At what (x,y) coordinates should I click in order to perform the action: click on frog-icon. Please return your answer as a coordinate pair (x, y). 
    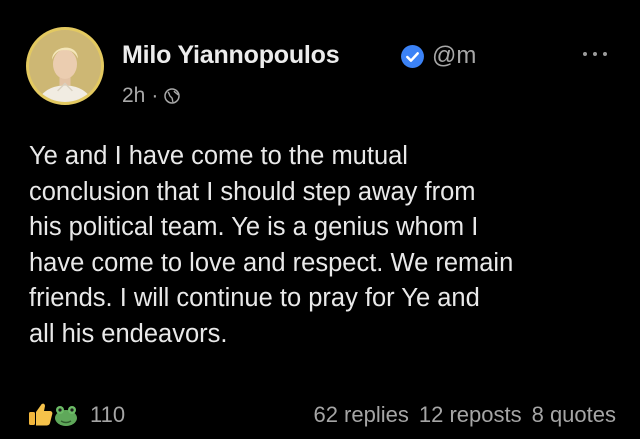
    Looking at the image, I should click on (66, 416).